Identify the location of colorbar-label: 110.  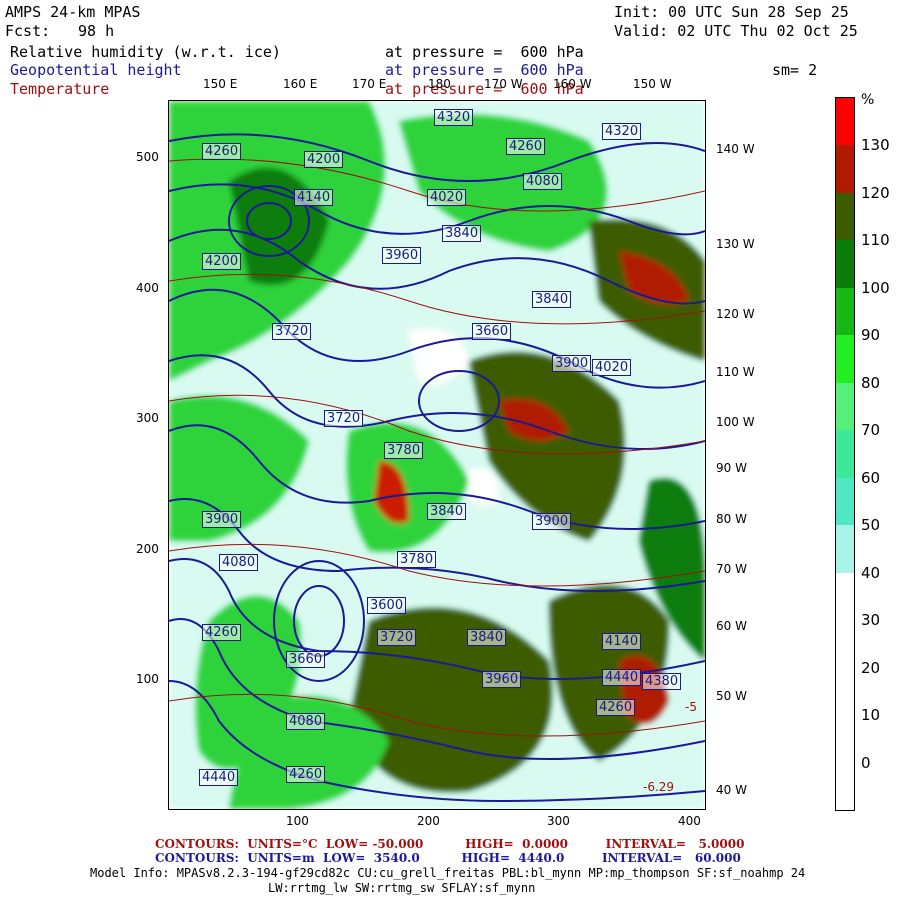
(875, 240).